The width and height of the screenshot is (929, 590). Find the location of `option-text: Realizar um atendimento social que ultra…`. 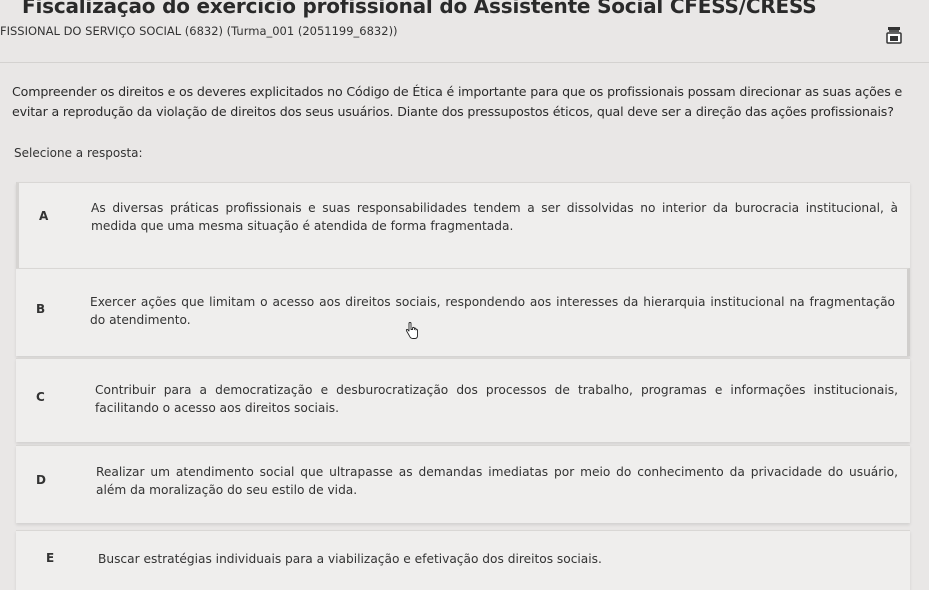

option-text: Realizar um atendimento social que ultra… is located at coordinates (497, 481).